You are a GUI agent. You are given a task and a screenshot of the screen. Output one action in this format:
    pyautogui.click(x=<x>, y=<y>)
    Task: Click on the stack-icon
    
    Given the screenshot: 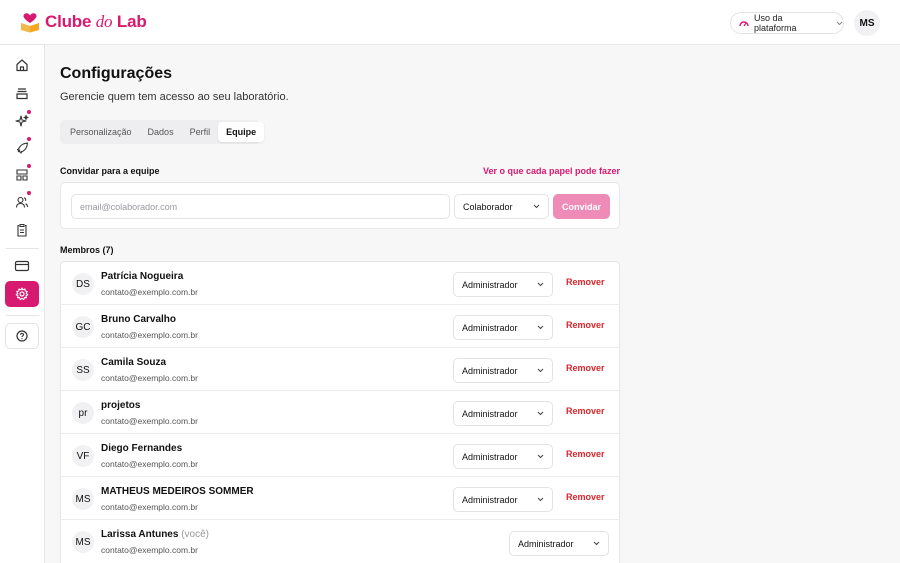 What is the action you would take?
    pyautogui.click(x=22, y=94)
    